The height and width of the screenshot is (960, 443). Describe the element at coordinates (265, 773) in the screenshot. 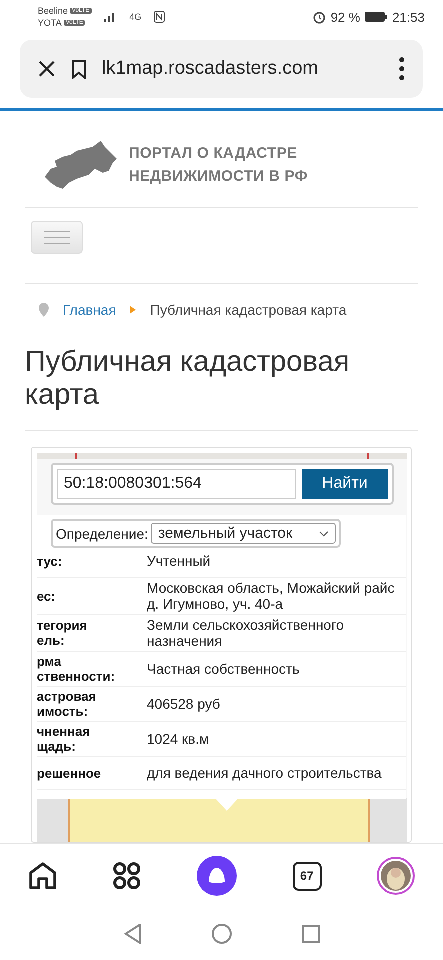

I see `field-value: для ведения дачного строительства` at that location.